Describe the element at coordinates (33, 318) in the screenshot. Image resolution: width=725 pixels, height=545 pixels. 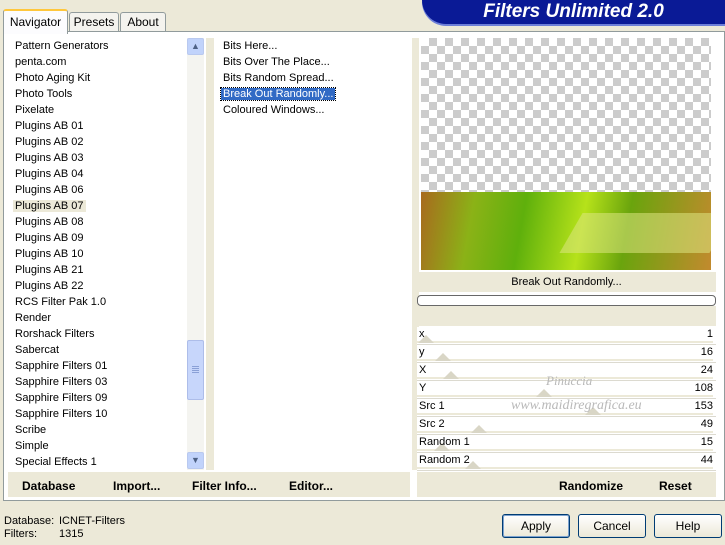
I see `category-label: Render` at that location.